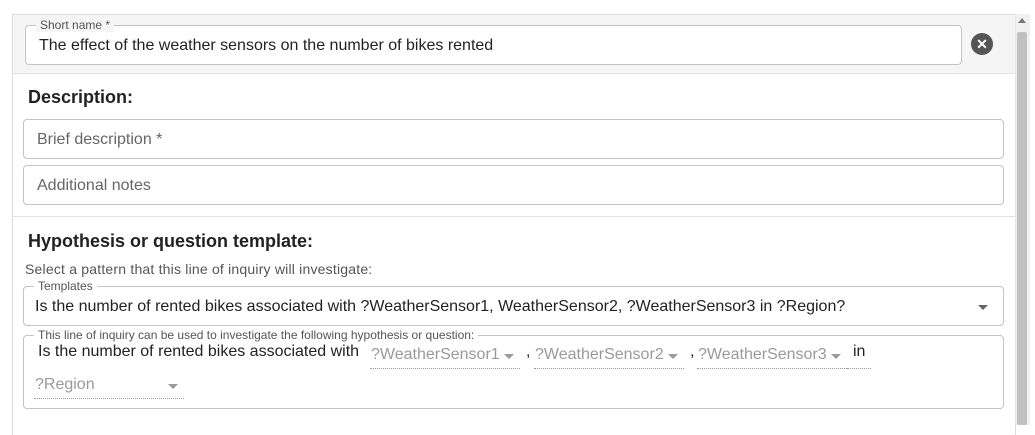 The height and width of the screenshot is (435, 1035). What do you see at coordinates (513, 139) in the screenshot?
I see `brief-description-field: Brief description *` at bounding box center [513, 139].